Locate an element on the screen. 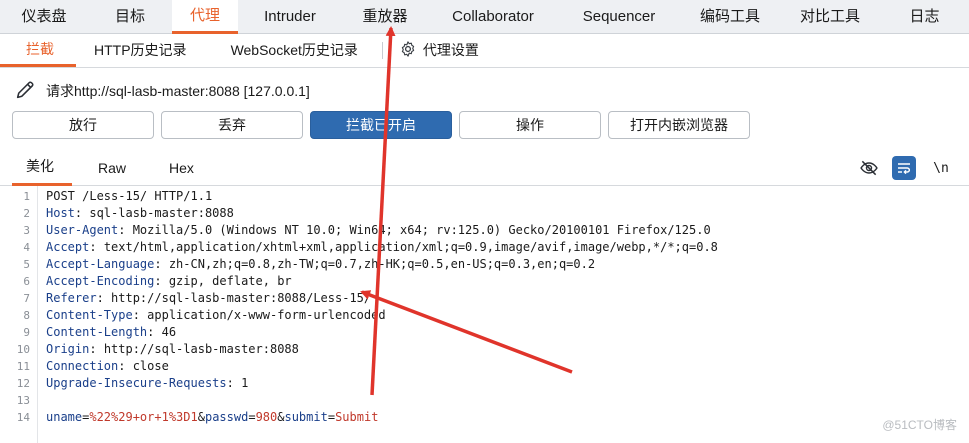 The image size is (969, 443). tab-logger: 日志 is located at coordinates (924, 17).